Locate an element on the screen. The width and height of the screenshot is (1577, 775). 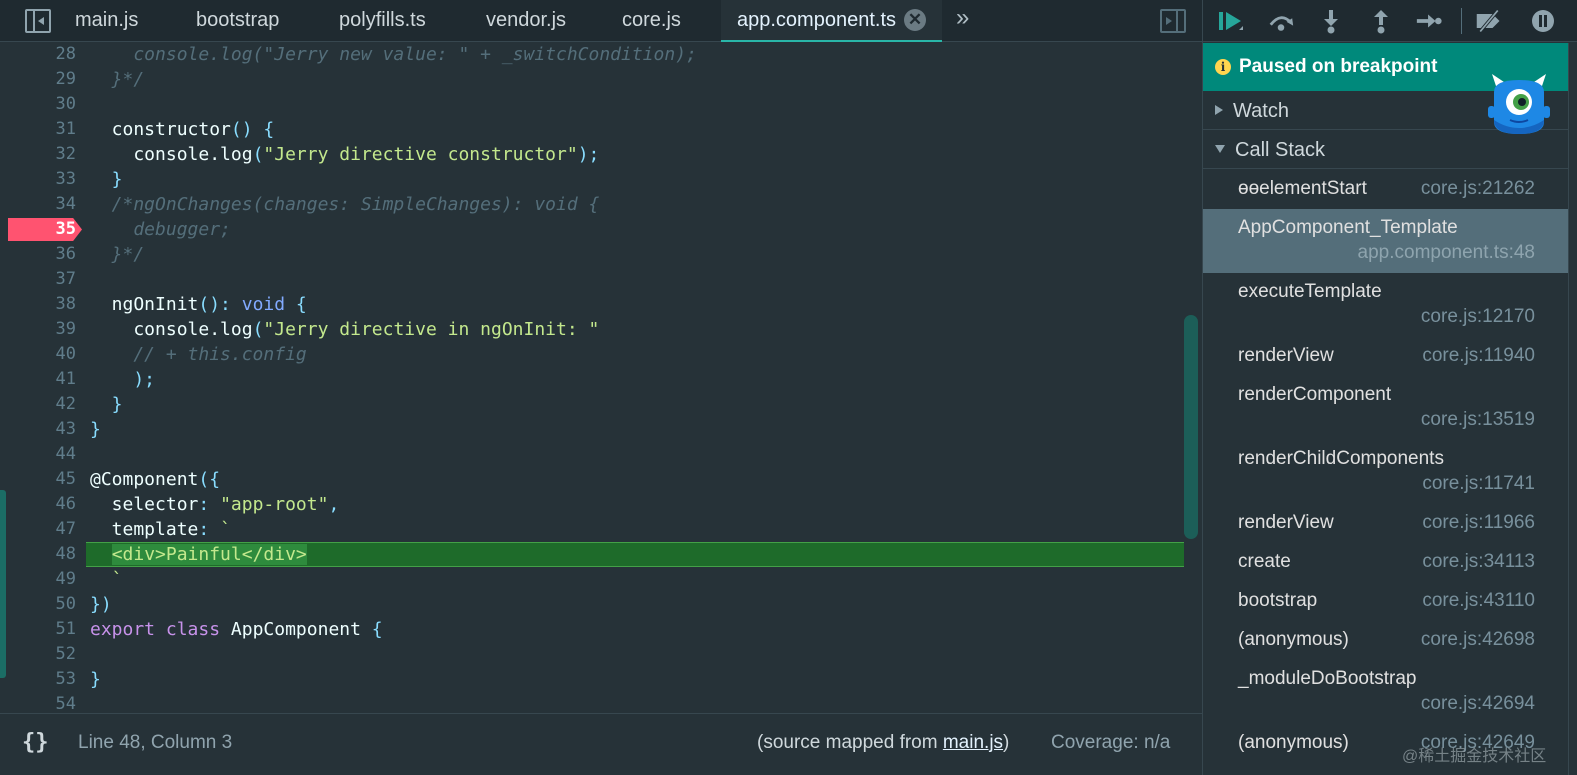
code-text: debugger; is located at coordinates (160, 229).